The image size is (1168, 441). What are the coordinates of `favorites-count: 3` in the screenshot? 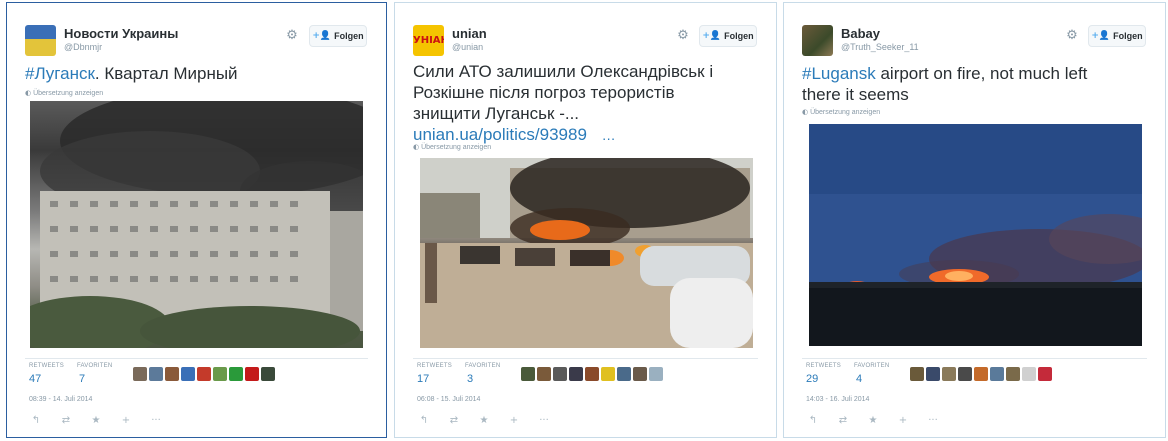 It's located at (470, 379).